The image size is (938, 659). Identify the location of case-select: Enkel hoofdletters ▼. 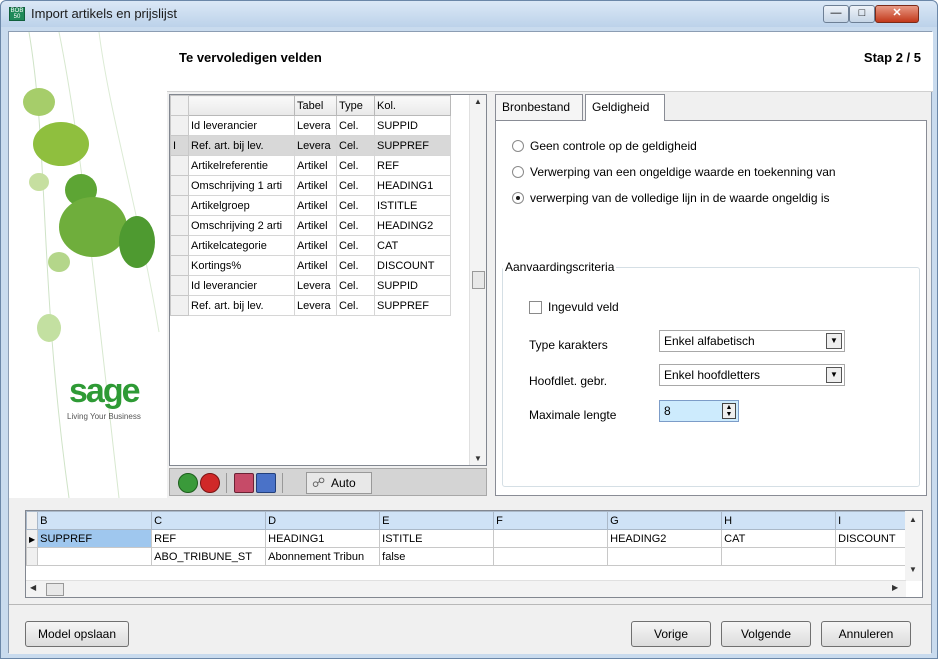
(752, 375).